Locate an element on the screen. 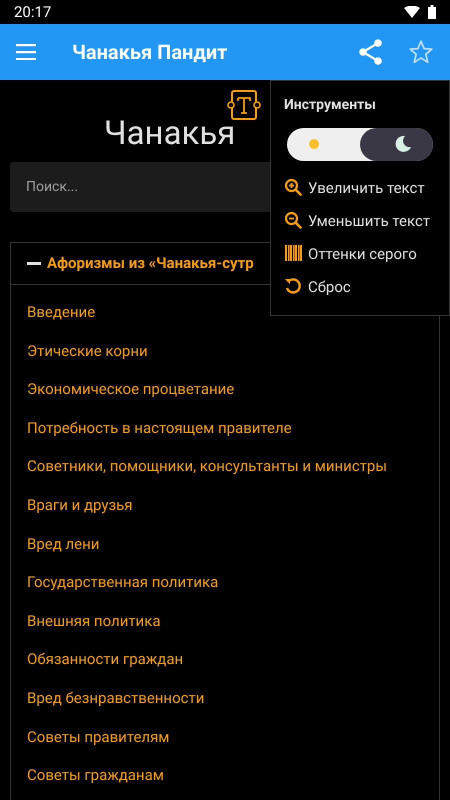  status-time: 20:17 is located at coordinates (33, 12).